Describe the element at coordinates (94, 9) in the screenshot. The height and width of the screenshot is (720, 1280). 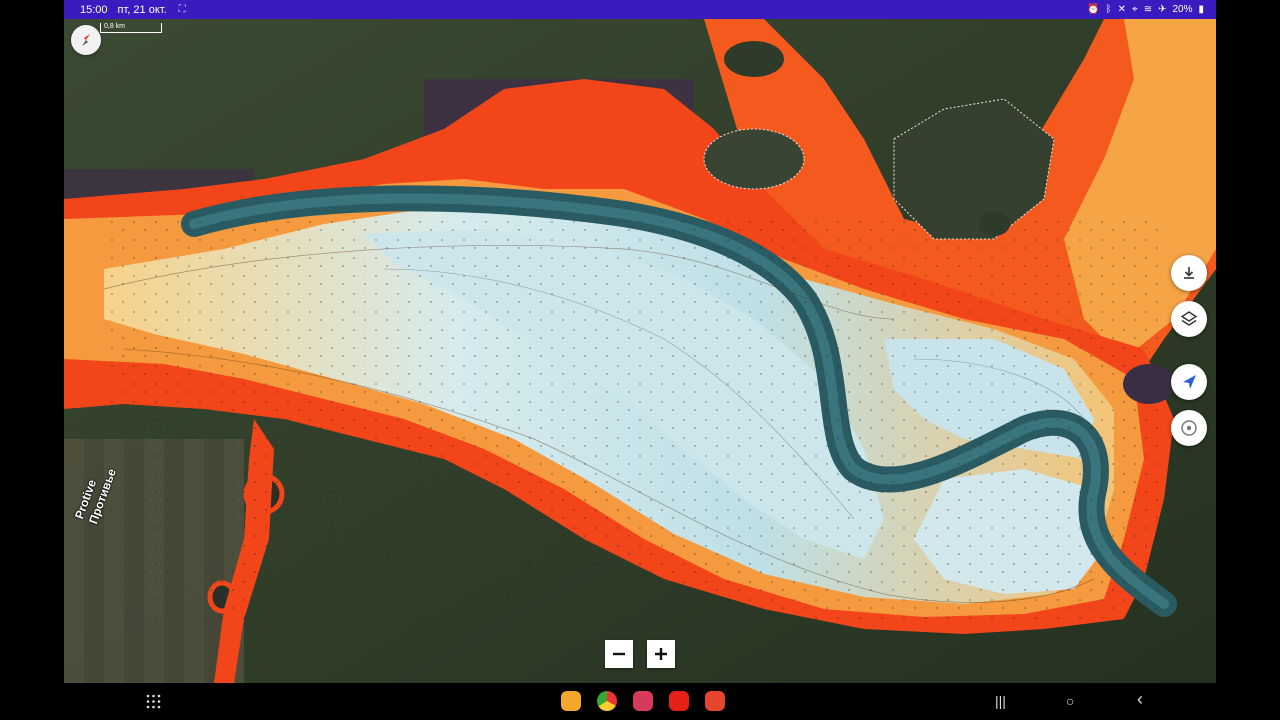
I see `status-time: 15:00` at that location.